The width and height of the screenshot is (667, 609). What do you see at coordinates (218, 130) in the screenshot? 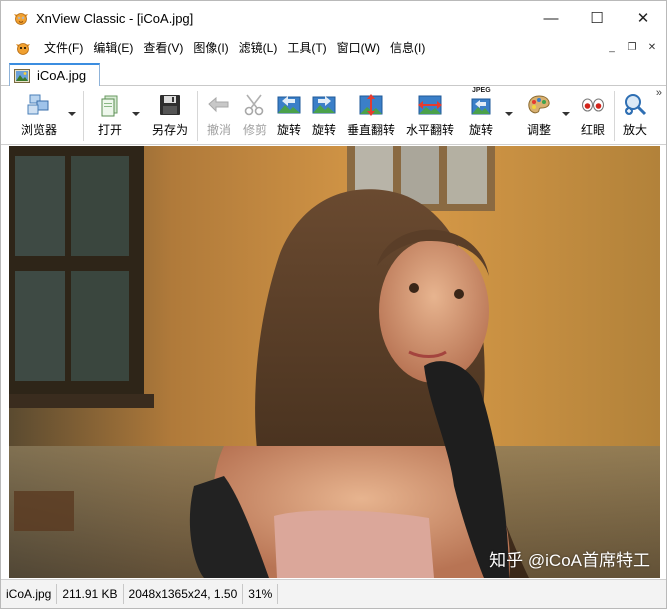
I see `undo-label: 撤消` at bounding box center [218, 130].